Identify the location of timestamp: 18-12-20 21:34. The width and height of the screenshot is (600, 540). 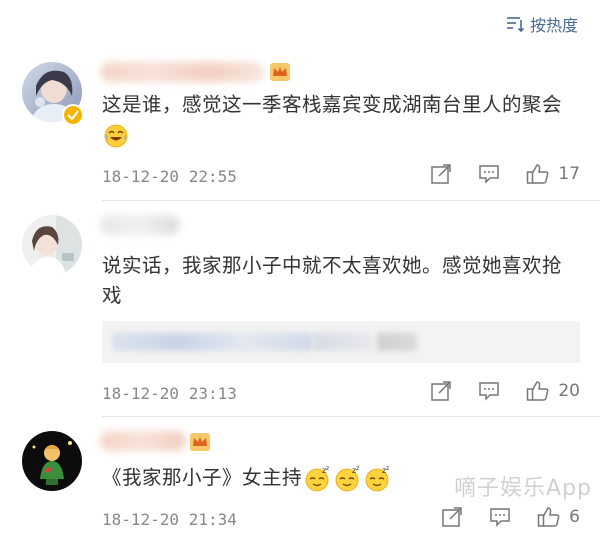
(169, 519).